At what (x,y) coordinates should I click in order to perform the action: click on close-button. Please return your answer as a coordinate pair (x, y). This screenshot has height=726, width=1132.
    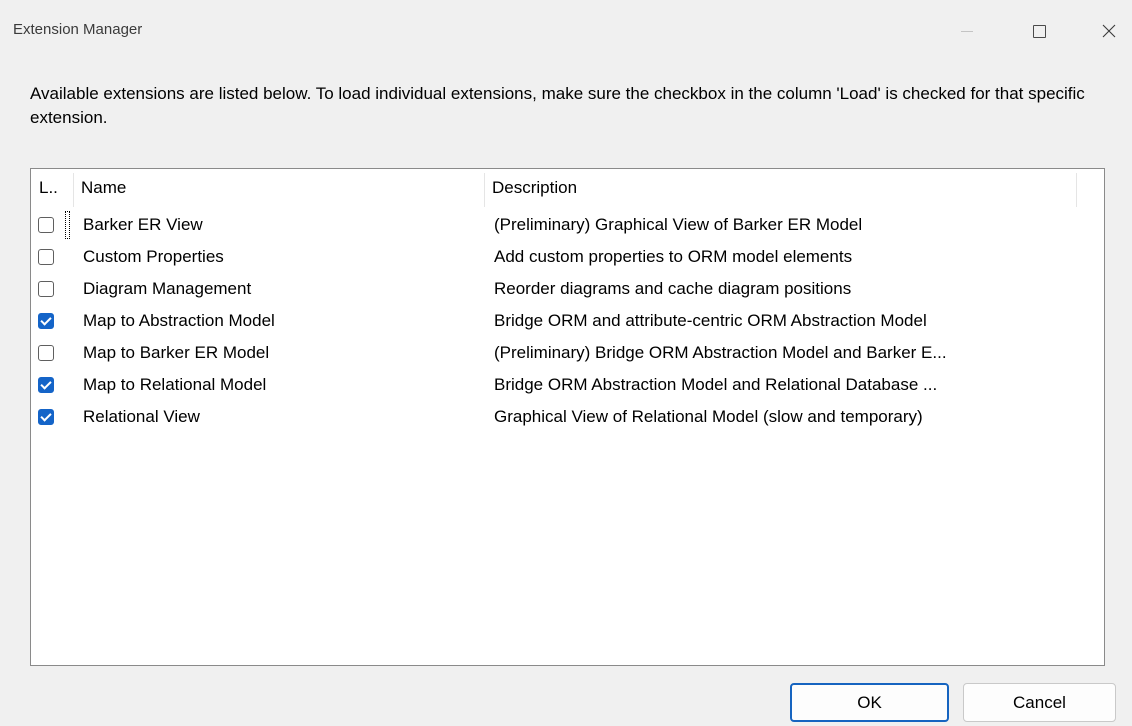
    Looking at the image, I should click on (1109, 31).